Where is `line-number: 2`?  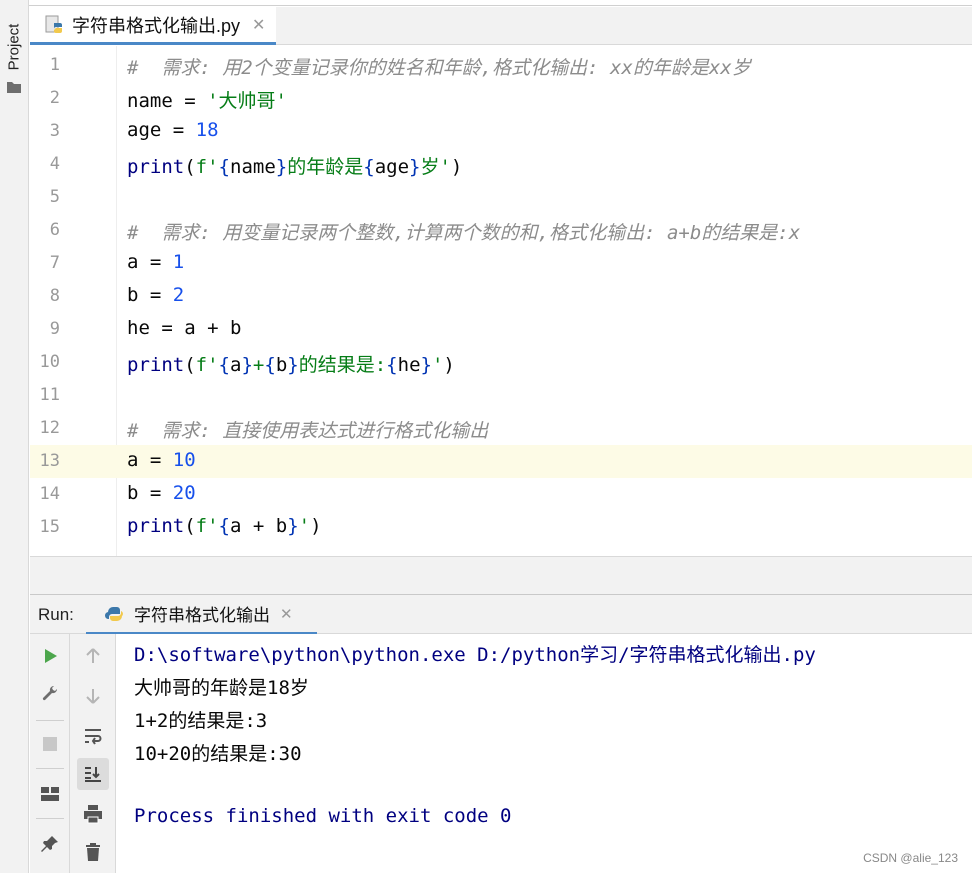 line-number: 2 is located at coordinates (54, 98).